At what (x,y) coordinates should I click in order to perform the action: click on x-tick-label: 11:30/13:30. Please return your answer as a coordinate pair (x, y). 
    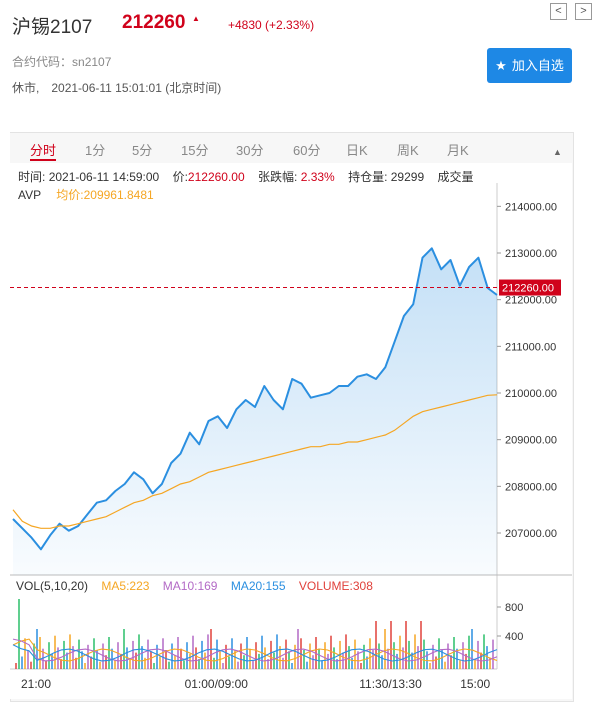
    Looking at the image, I should click on (390, 684).